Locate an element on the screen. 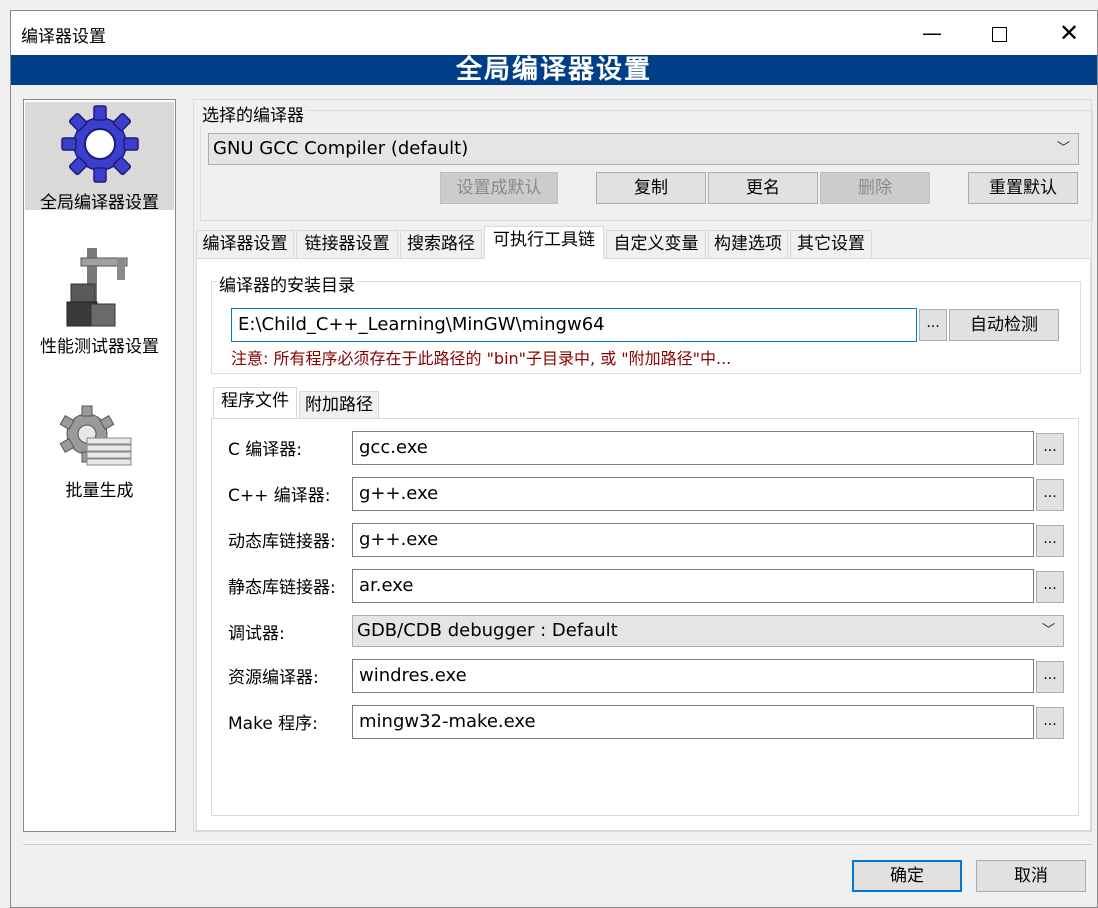 The width and height of the screenshot is (1098, 908). caliper-icon is located at coordinates (97, 287).